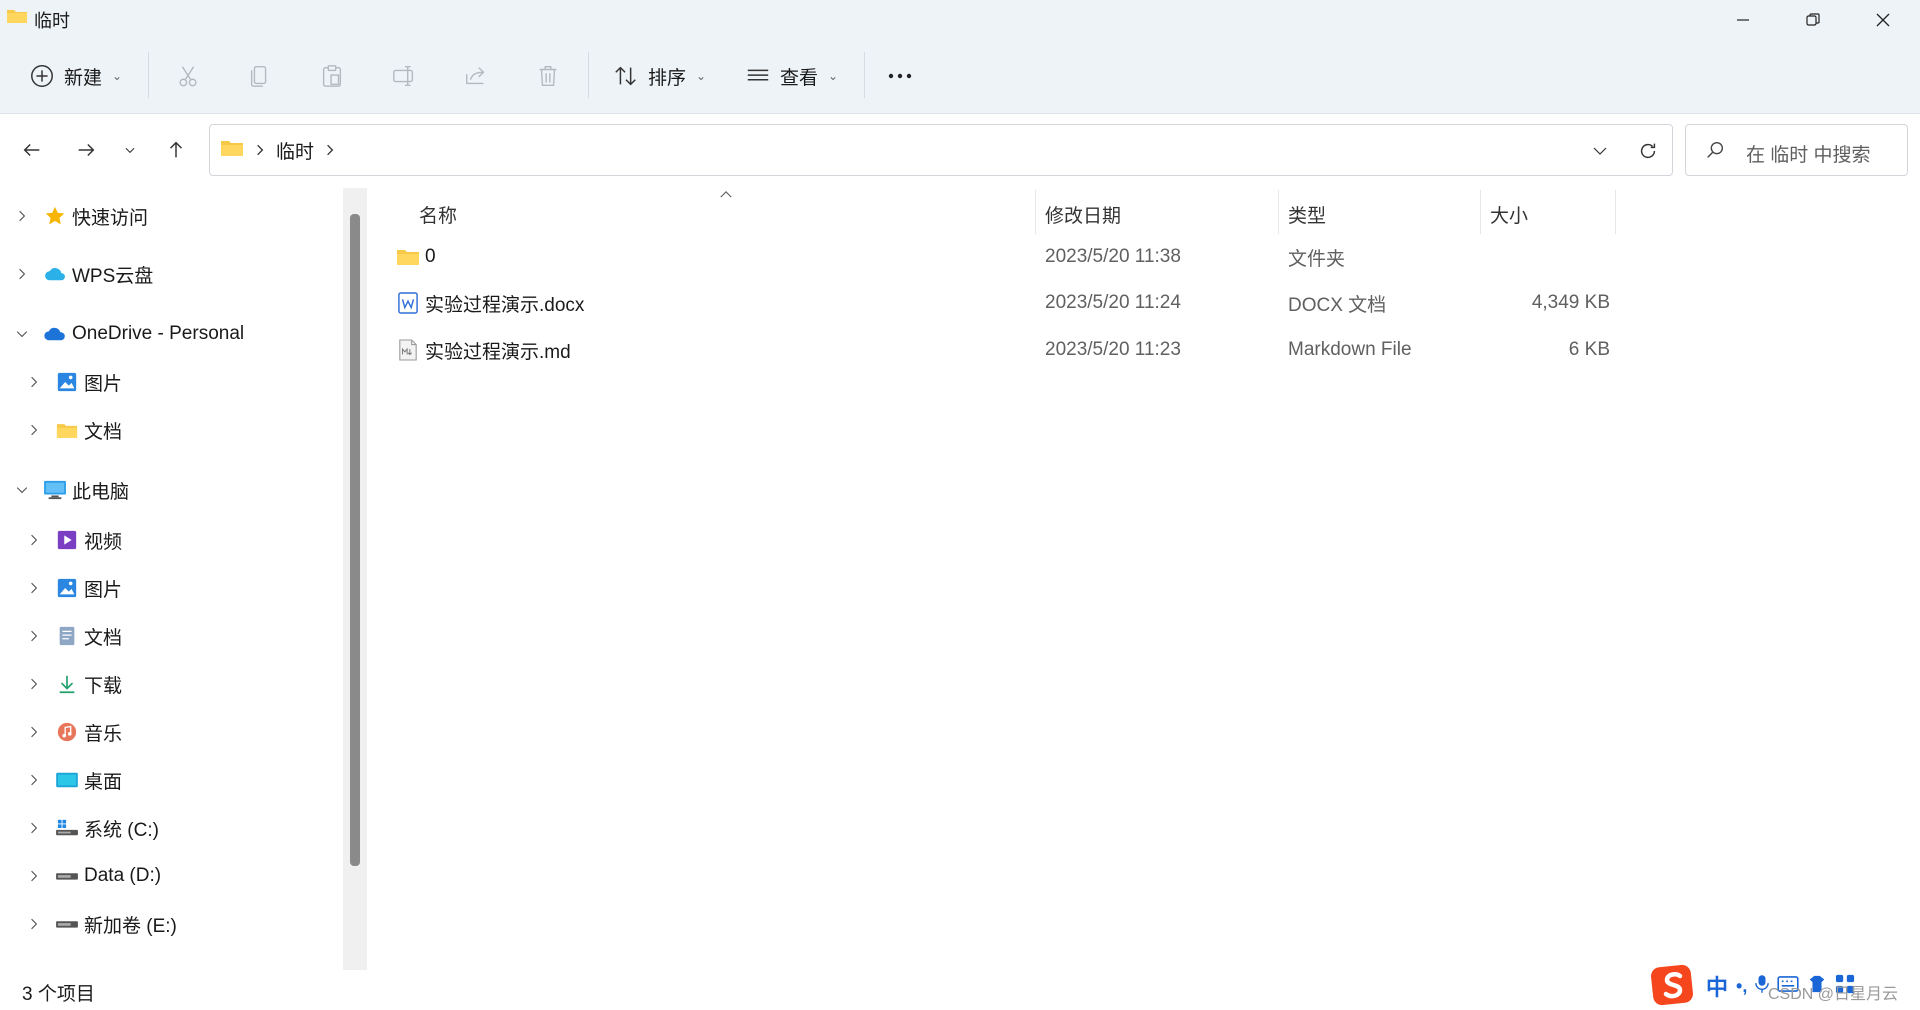 This screenshot has width=1920, height=1010. Describe the element at coordinates (1808, 153) in the screenshot. I see `search-input: 在 临时 中搜索` at that location.